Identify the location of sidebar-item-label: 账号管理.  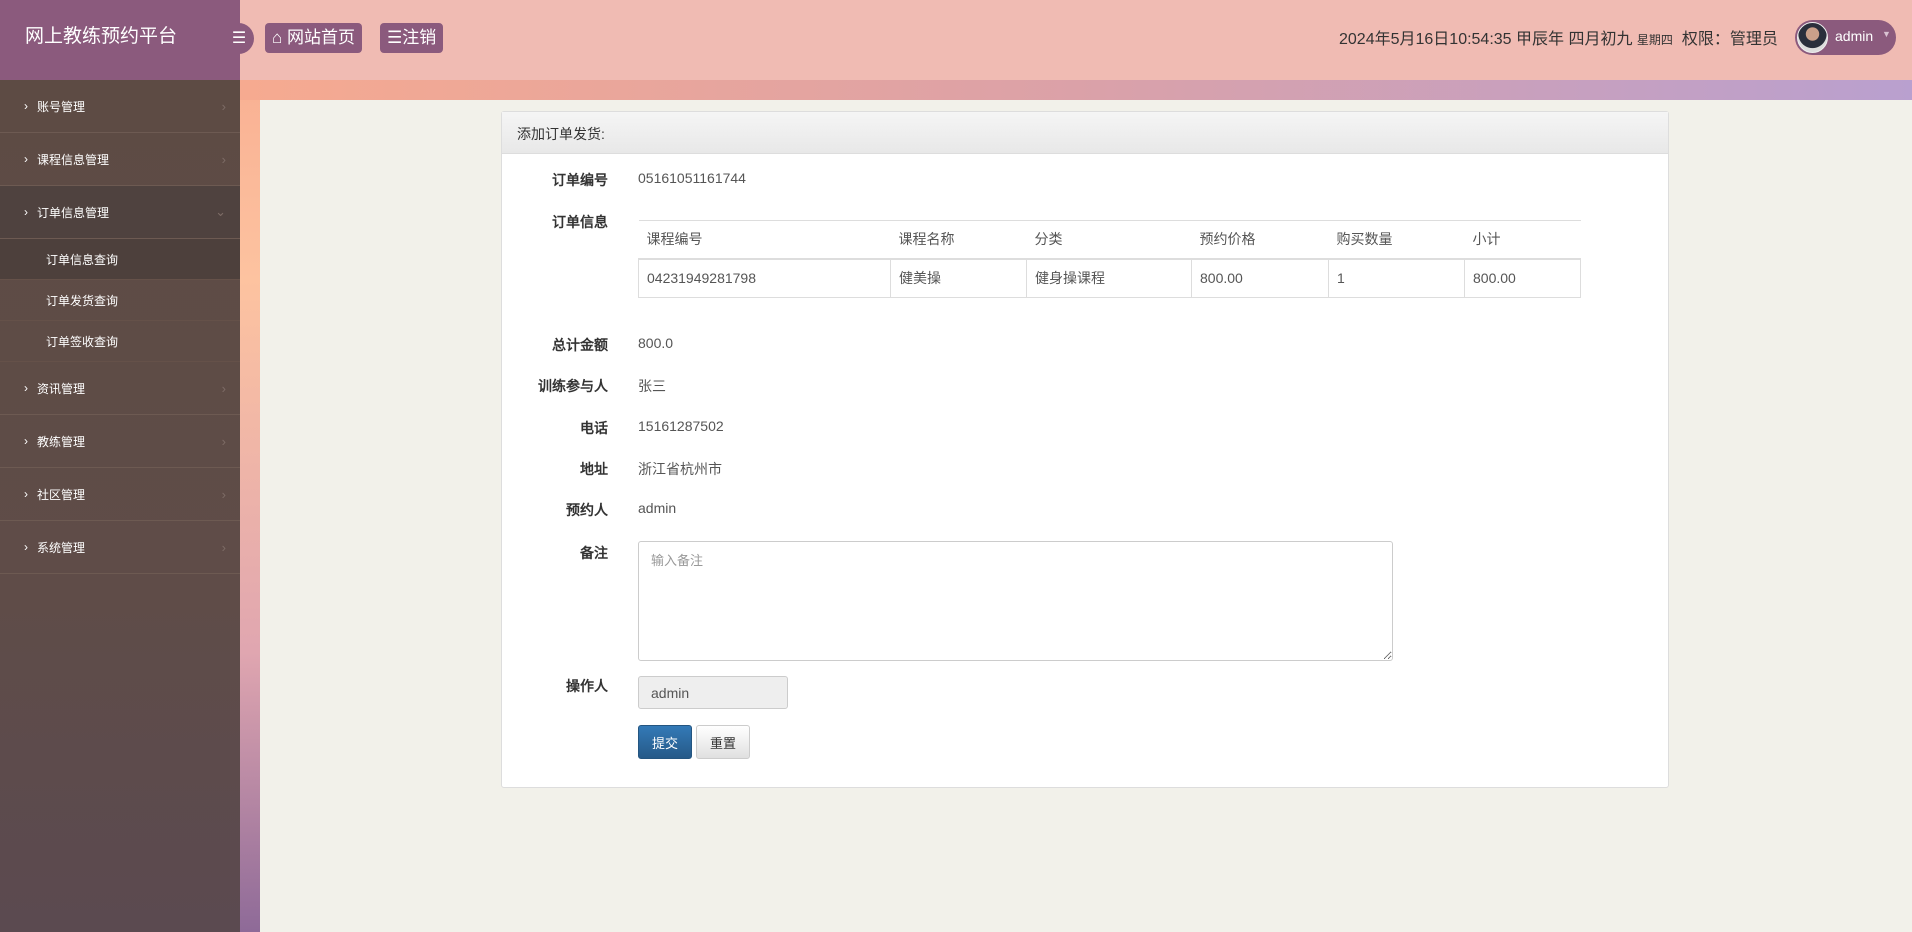
(61, 106).